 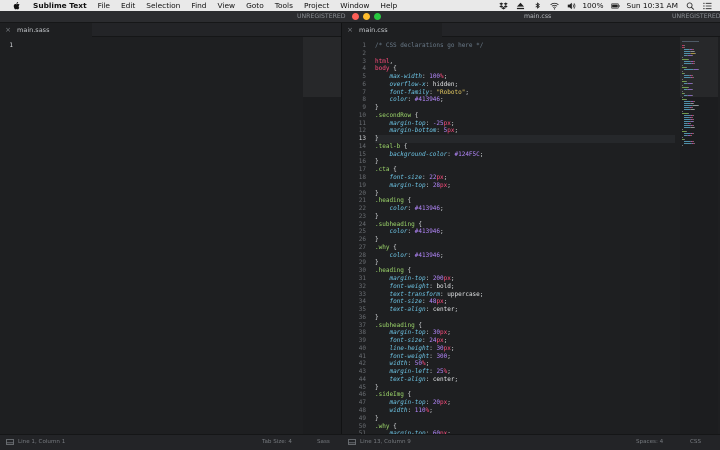 What do you see at coordinates (525, 131) in the screenshot?
I see `code-line: margin-bottom: 5px;` at bounding box center [525, 131].